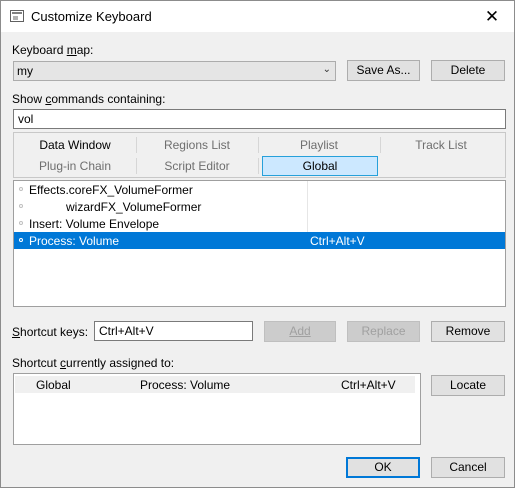  What do you see at coordinates (259, 206) in the screenshot?
I see `list-item: wizardFX_VolumeFormer` at bounding box center [259, 206].